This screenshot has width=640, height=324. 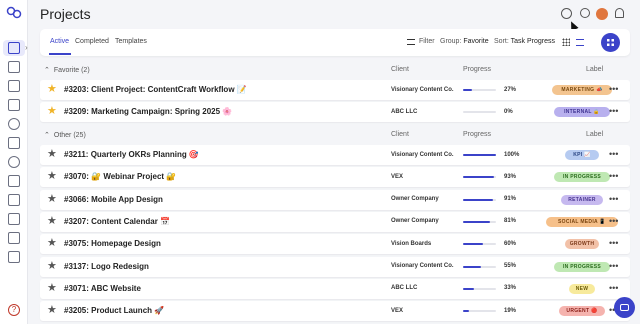 What do you see at coordinates (464, 41) in the screenshot?
I see `group-by-control: Group: Favorite` at bounding box center [464, 41].